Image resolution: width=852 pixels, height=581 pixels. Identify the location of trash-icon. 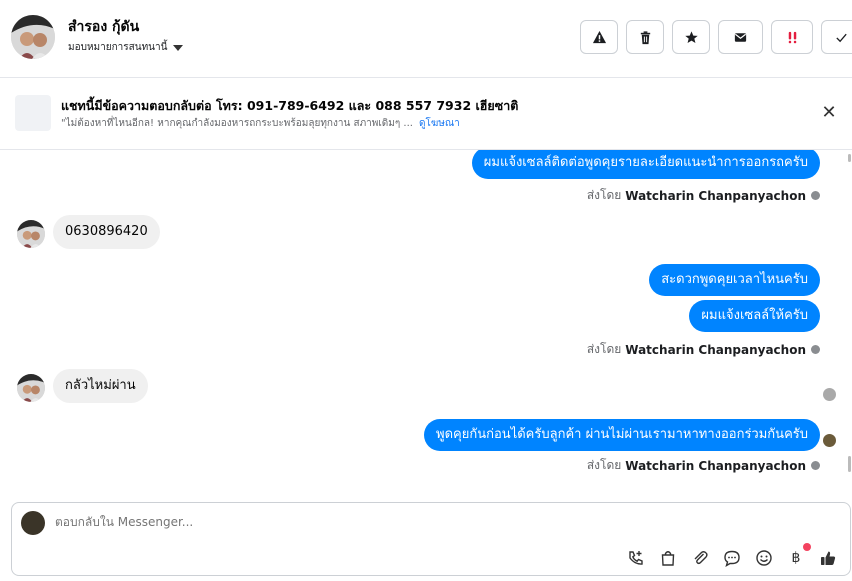
(645, 37).